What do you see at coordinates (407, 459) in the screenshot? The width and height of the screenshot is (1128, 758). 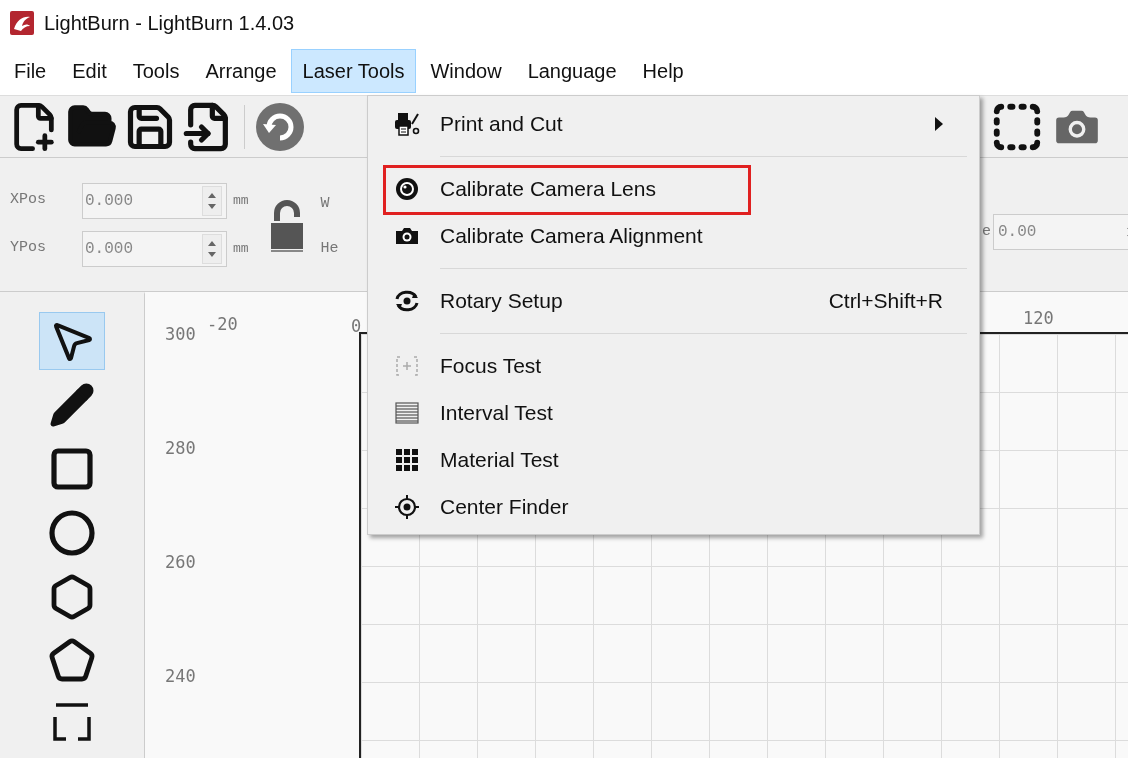 I see `grid-icon` at bounding box center [407, 459].